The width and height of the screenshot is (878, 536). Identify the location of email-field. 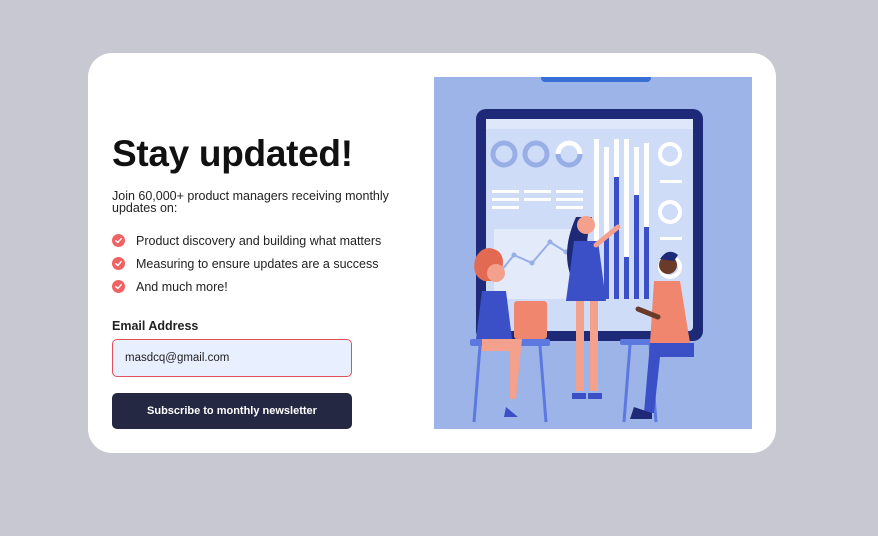
(232, 358).